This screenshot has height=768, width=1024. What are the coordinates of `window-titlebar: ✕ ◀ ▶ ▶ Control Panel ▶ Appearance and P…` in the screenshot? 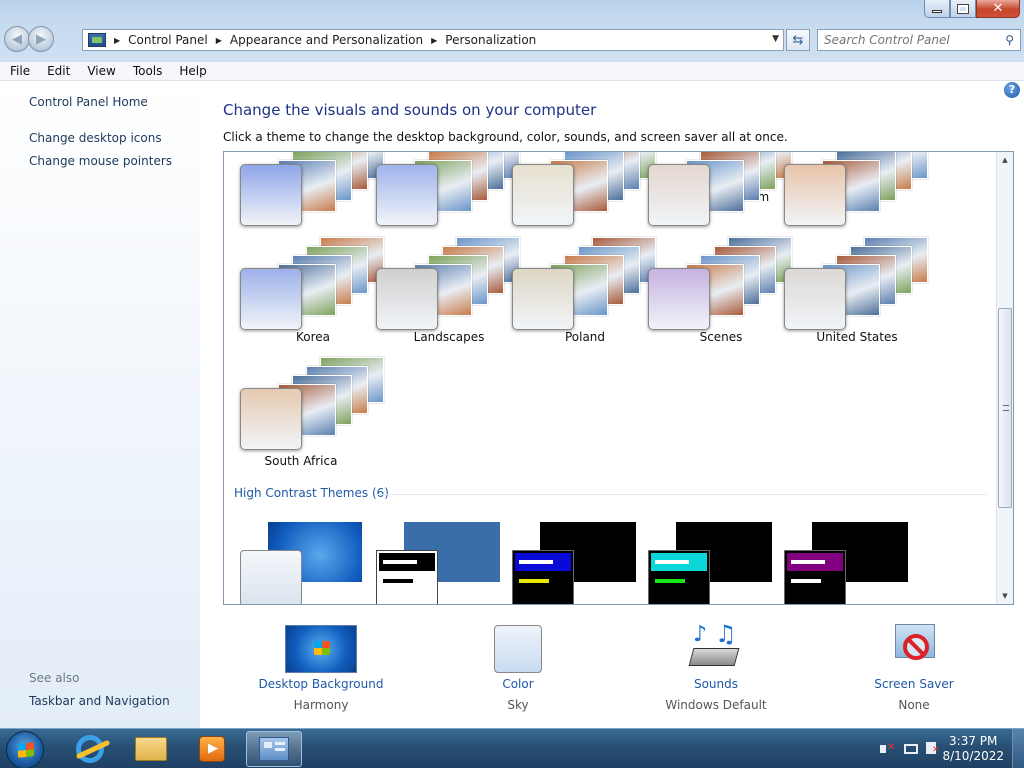 It's located at (512, 31).